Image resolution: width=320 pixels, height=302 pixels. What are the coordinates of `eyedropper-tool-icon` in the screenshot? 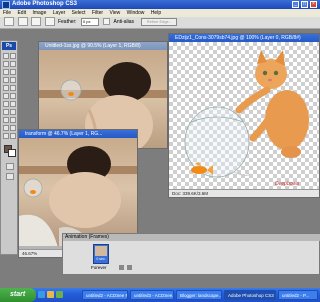 It's located at (13, 128).